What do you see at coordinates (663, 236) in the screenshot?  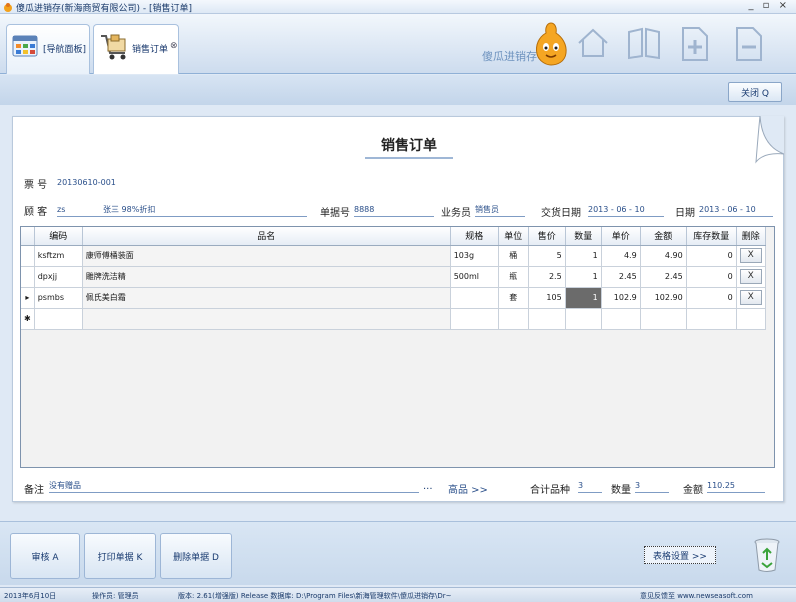 I see `column-header: 金额` at bounding box center [663, 236].